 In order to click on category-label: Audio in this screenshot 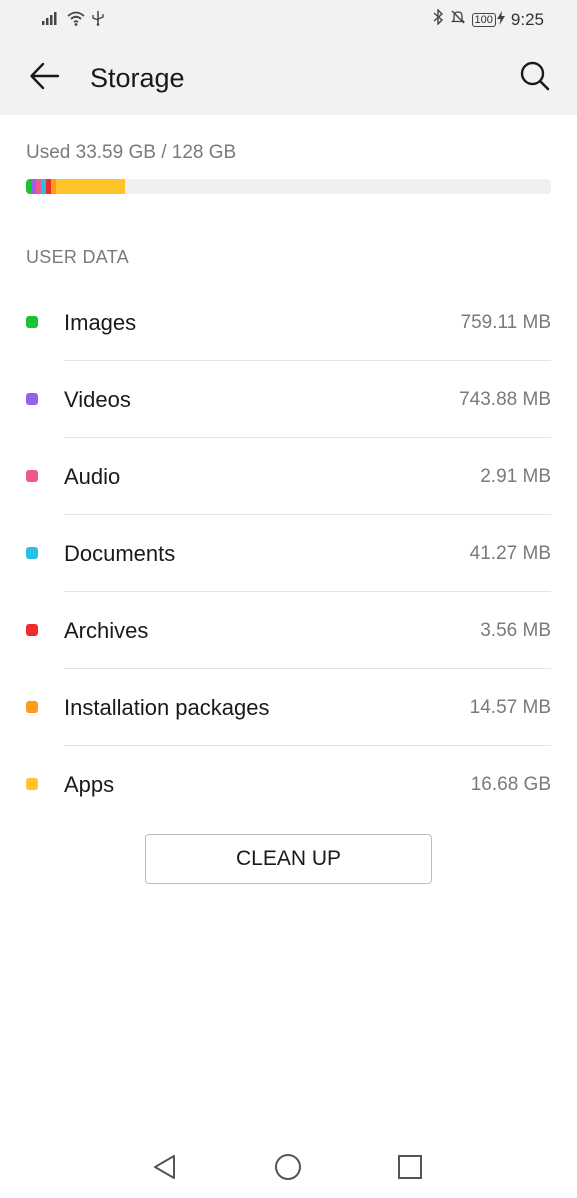, I will do `click(92, 476)`.